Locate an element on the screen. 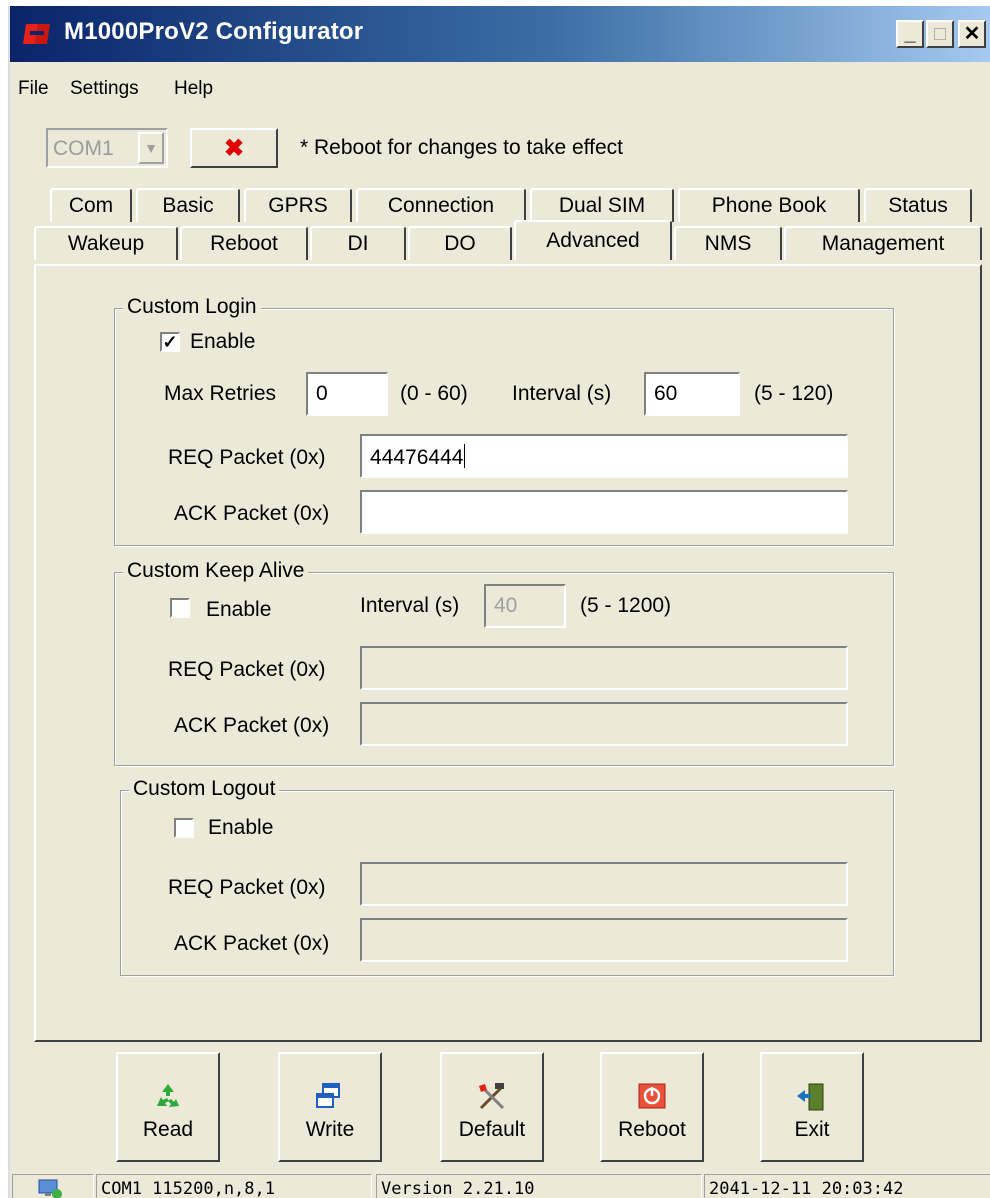 Image resolution: width=990 pixels, height=1198 pixels. login-enable-checkbox: ✓ is located at coordinates (170, 342).